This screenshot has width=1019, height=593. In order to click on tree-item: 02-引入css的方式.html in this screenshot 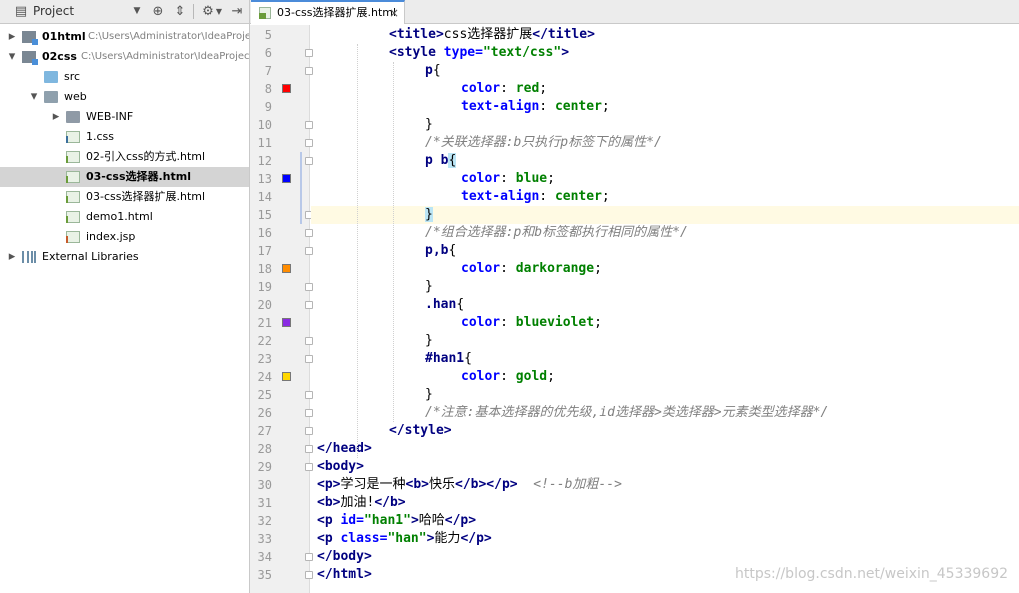, I will do `click(124, 157)`.